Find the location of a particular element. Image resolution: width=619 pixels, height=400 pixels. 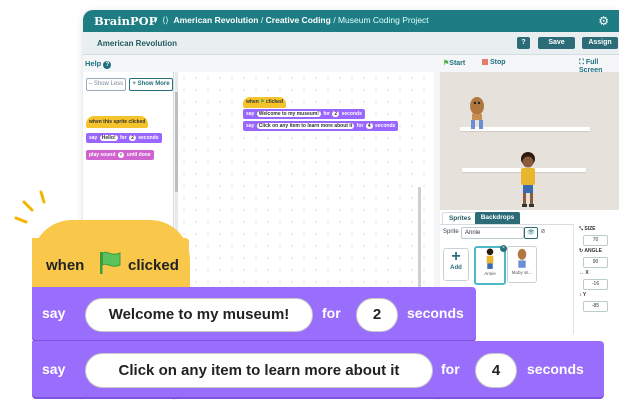

palette-say-text-slot: Hello! is located at coordinates (108, 138).